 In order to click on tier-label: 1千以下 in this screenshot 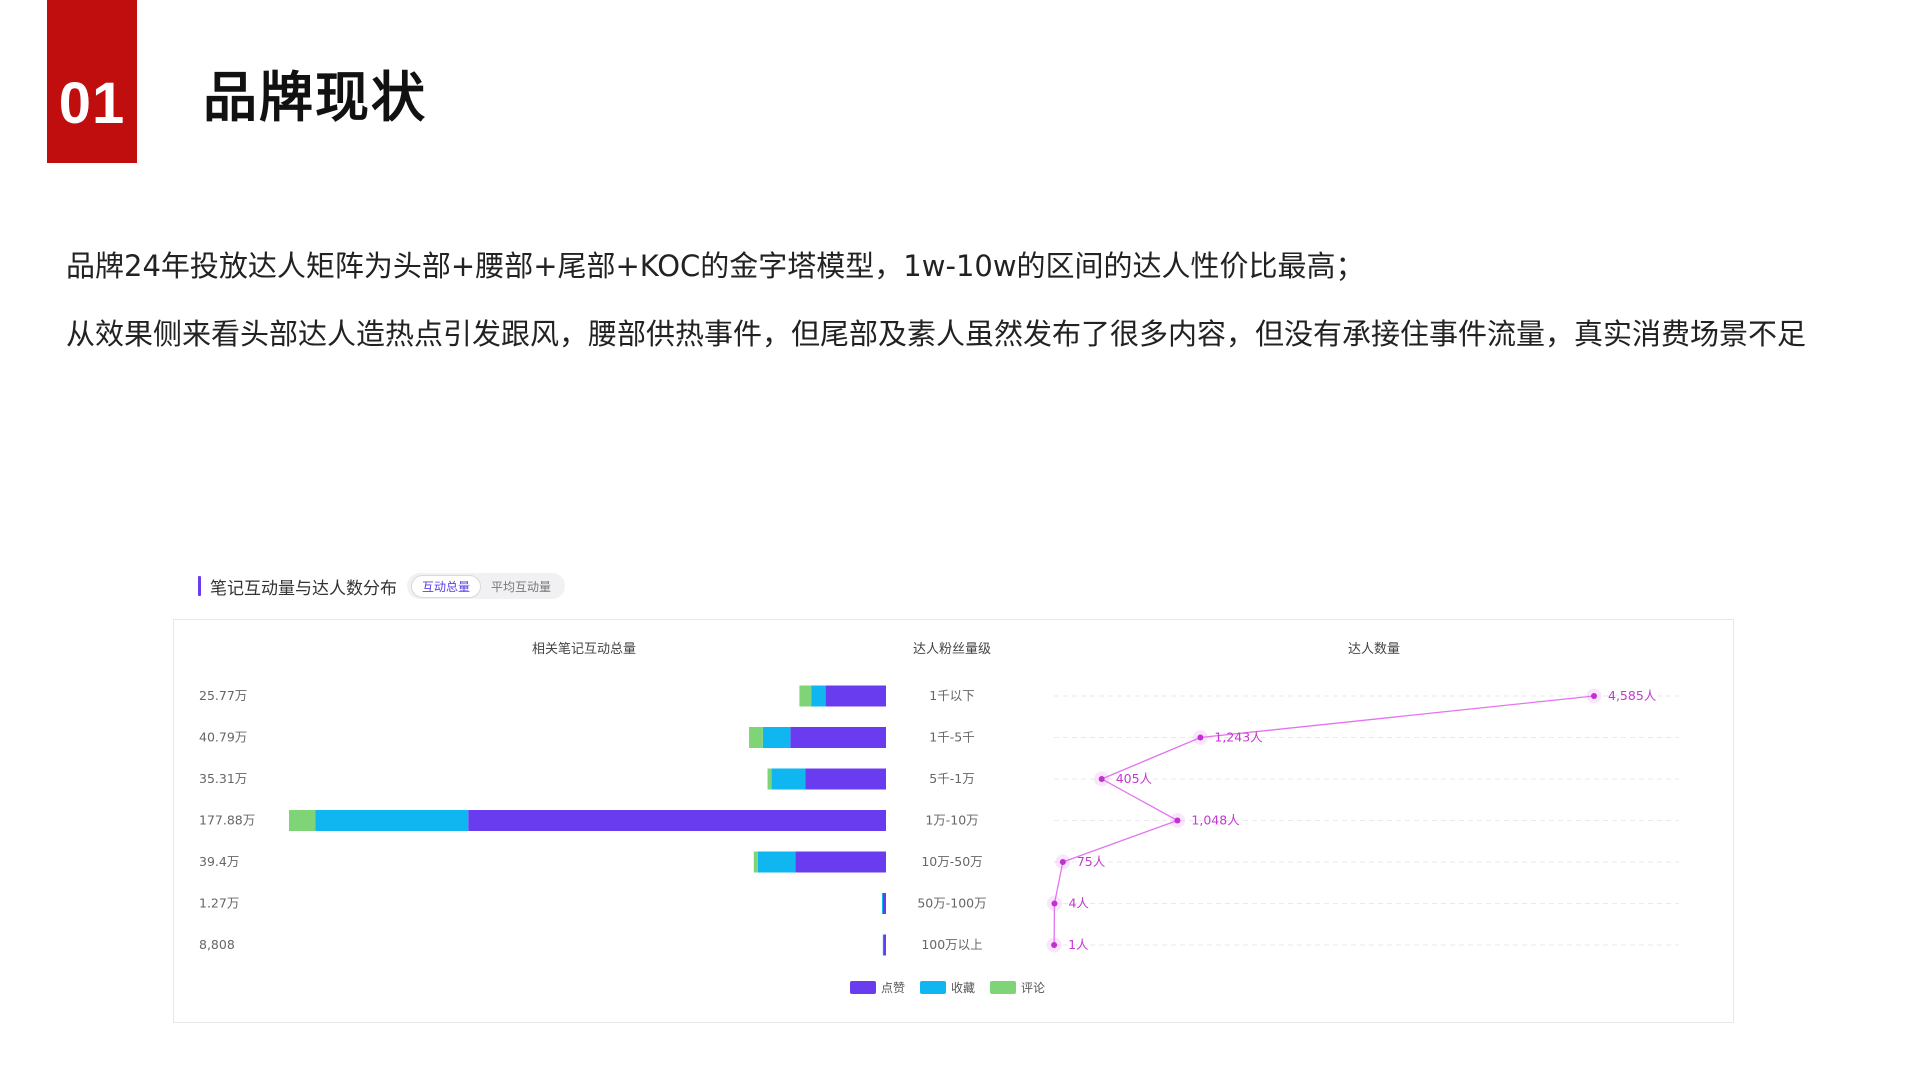, I will do `click(951, 695)`.